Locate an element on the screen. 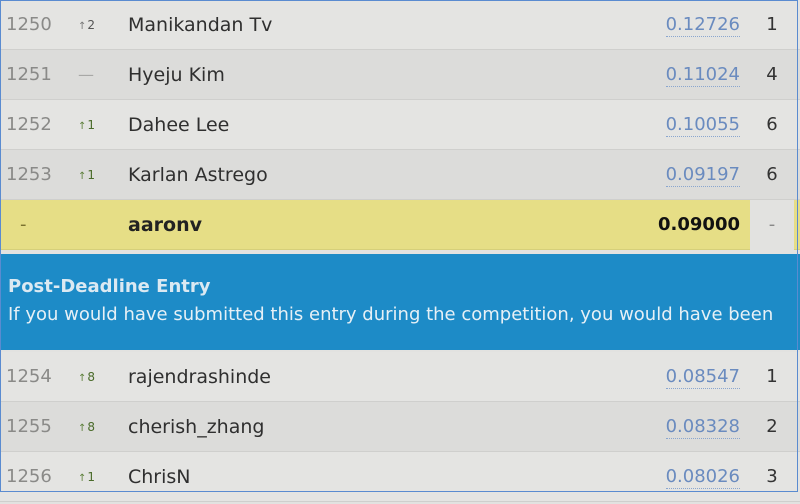 The width and height of the screenshot is (800, 504). leaderboard-row: 1253 ↑1 Karlan Astrego 0.09197 6 is located at coordinates (400, 175).